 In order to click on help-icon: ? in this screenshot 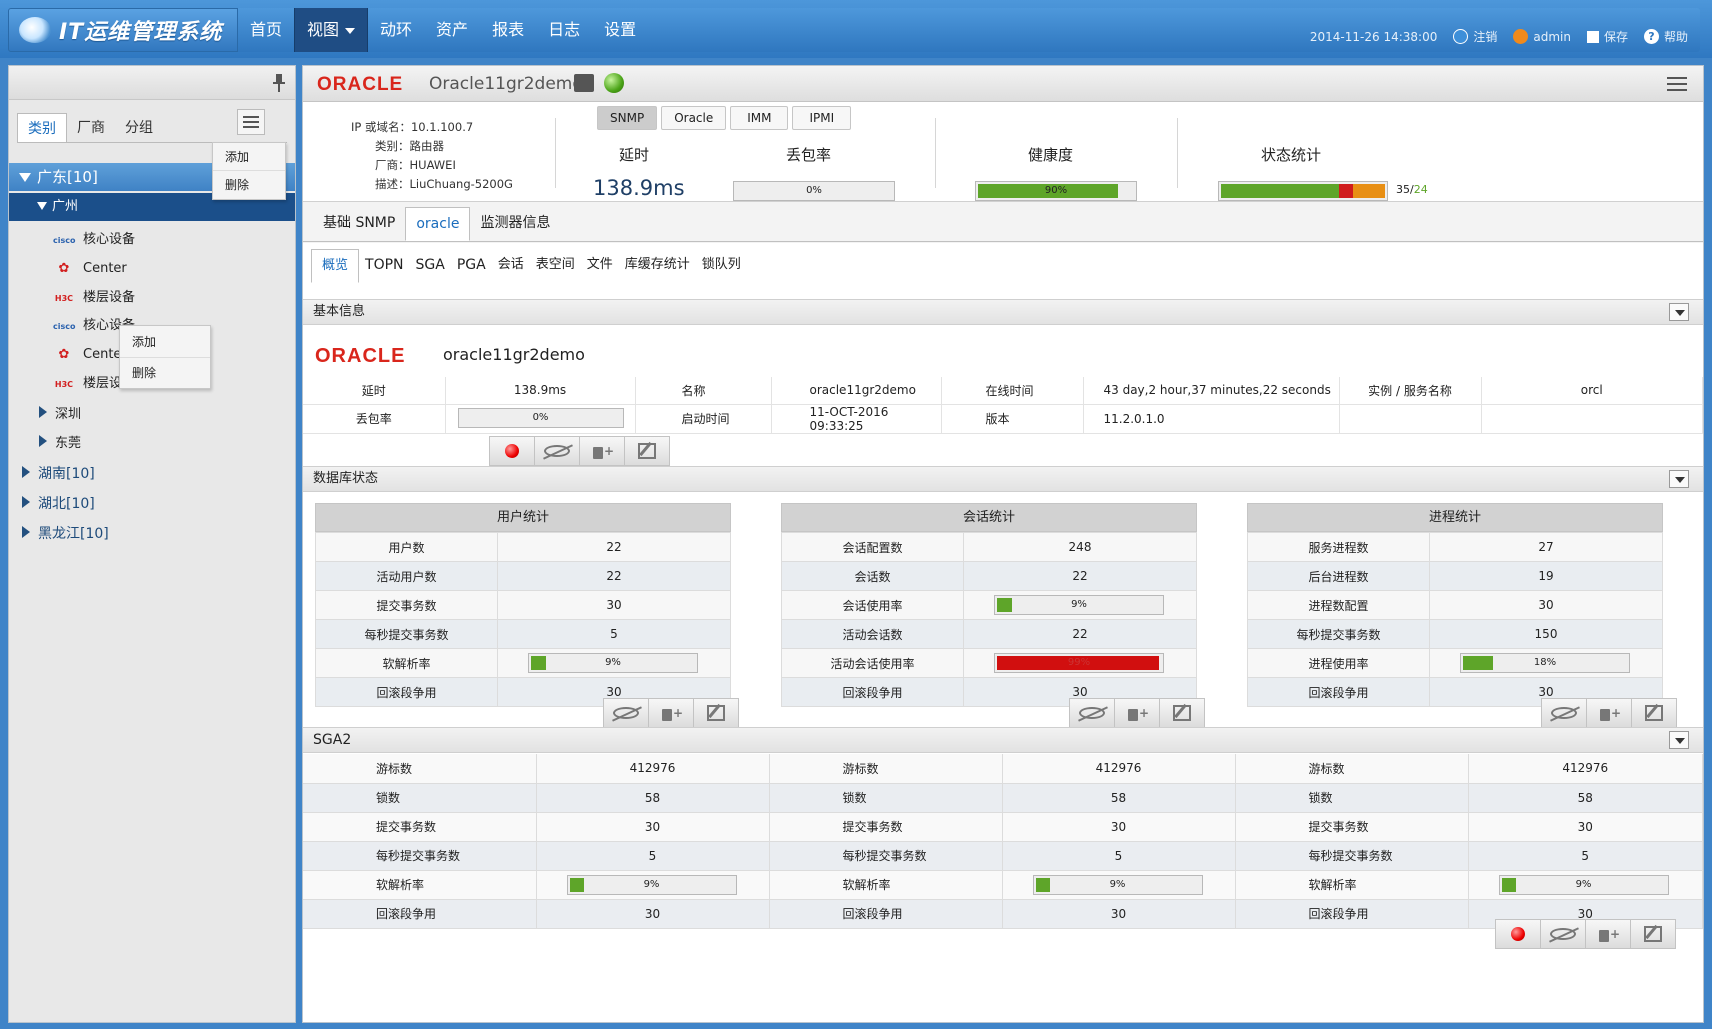, I will do `click(1651, 36)`.